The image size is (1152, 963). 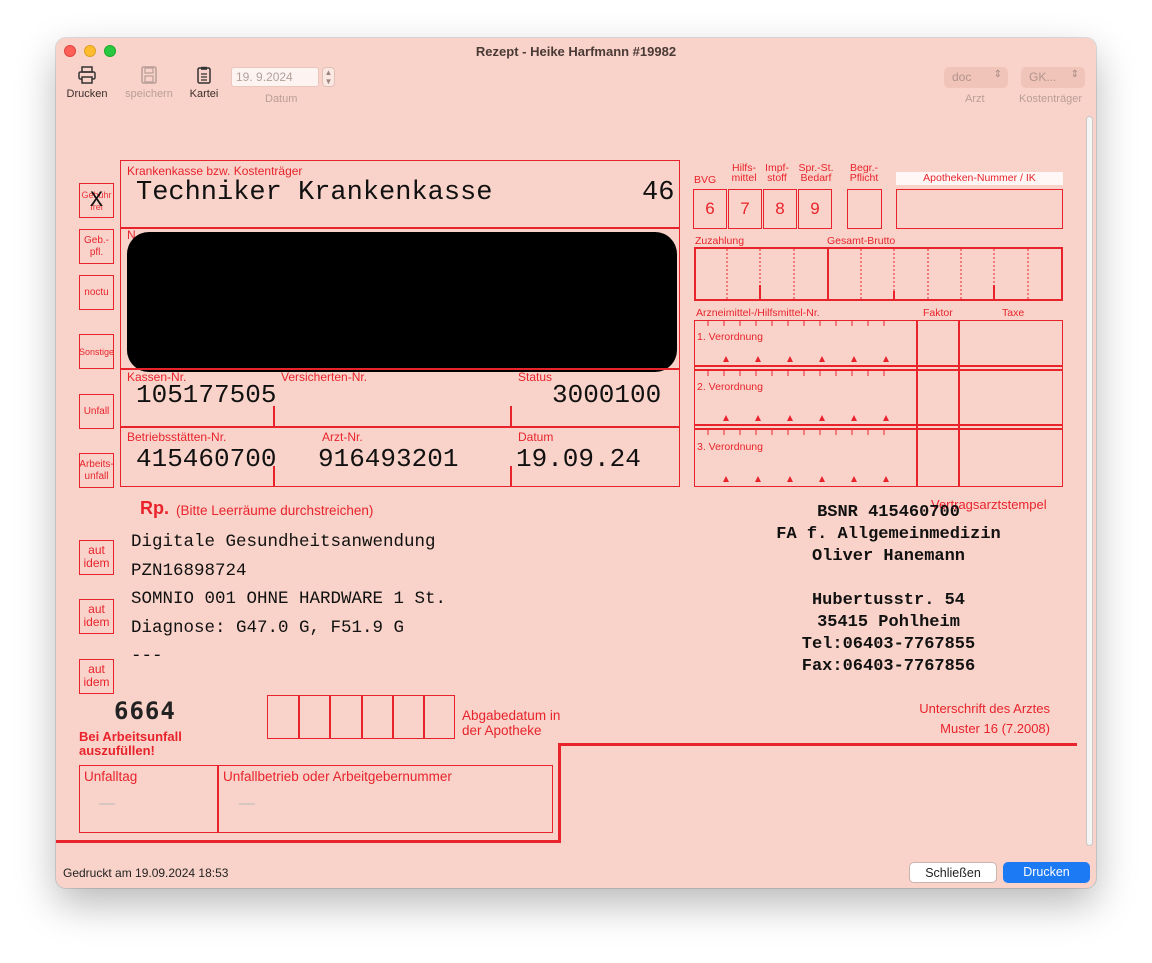 I want to click on kassen-nr-value: 105177505, so click(x=206, y=395).